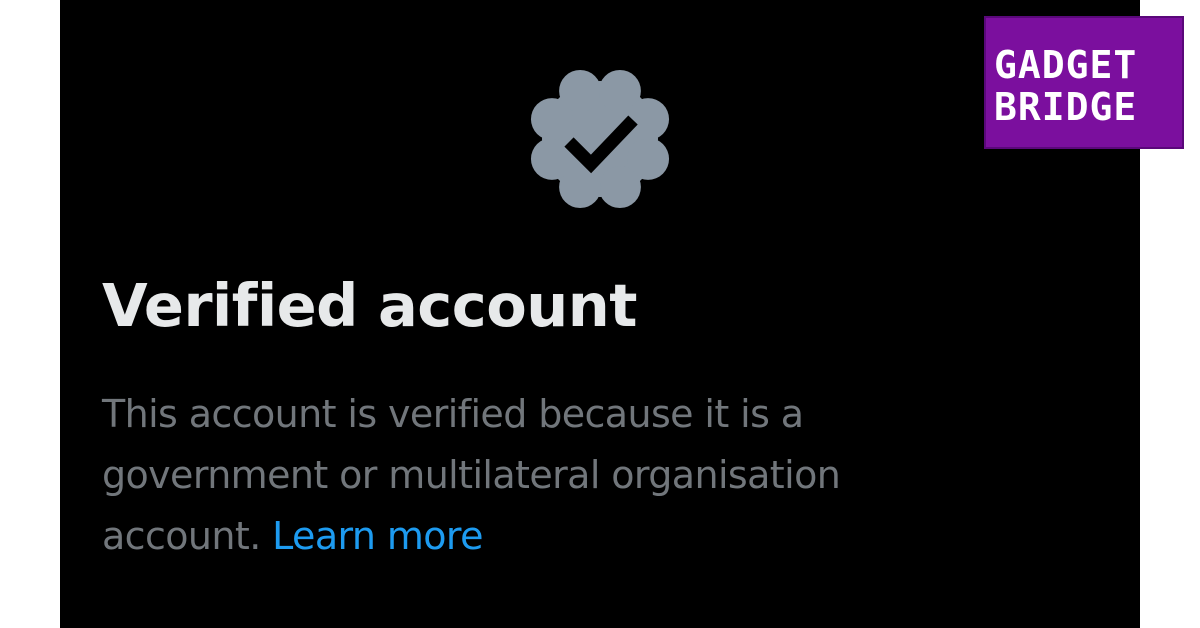 The height and width of the screenshot is (628, 1200). Describe the element at coordinates (181, 536) in the screenshot. I see `description-line-text: account.` at that location.